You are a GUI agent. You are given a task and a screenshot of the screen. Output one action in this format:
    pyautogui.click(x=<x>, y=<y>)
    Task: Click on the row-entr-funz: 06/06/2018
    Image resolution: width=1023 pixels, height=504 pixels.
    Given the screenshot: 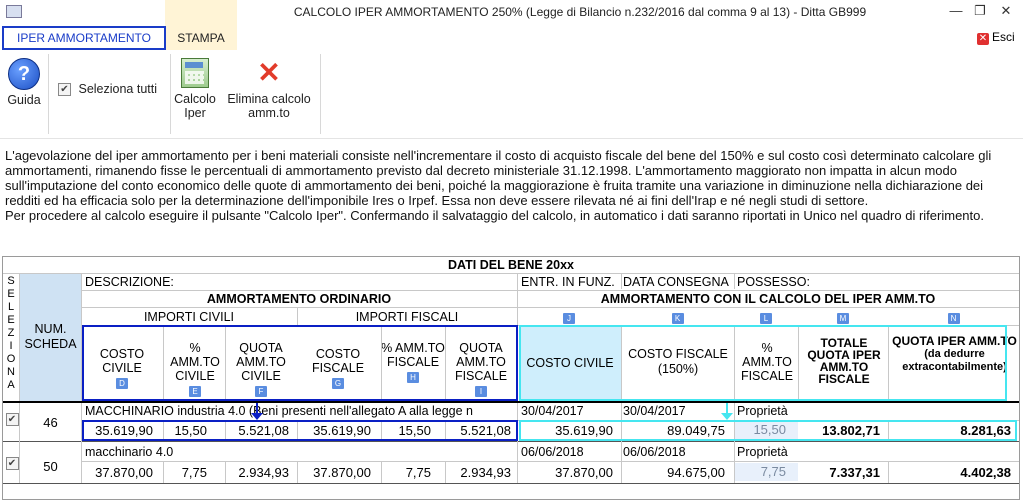 What is the action you would take?
    pyautogui.click(x=571, y=452)
    